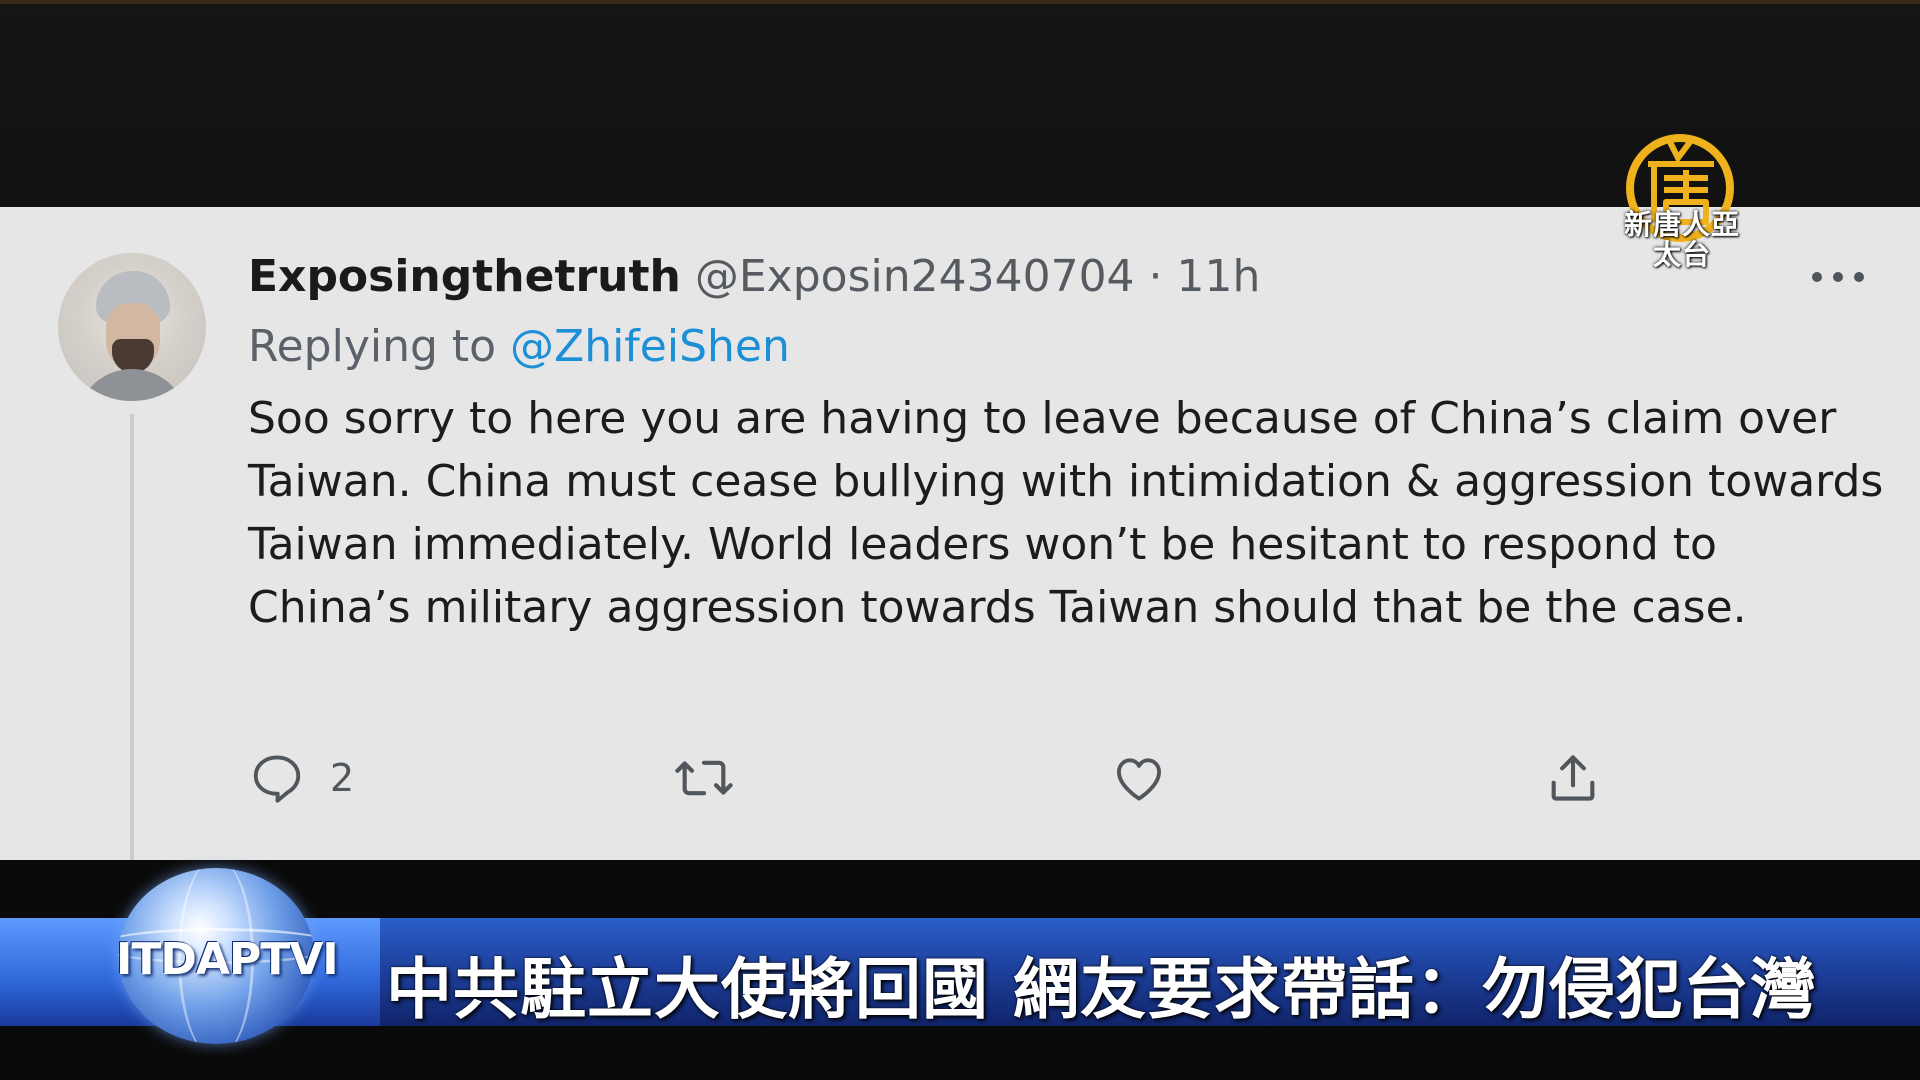 The height and width of the screenshot is (1080, 1920). I want to click on tweet-time: 11h, so click(1219, 276).